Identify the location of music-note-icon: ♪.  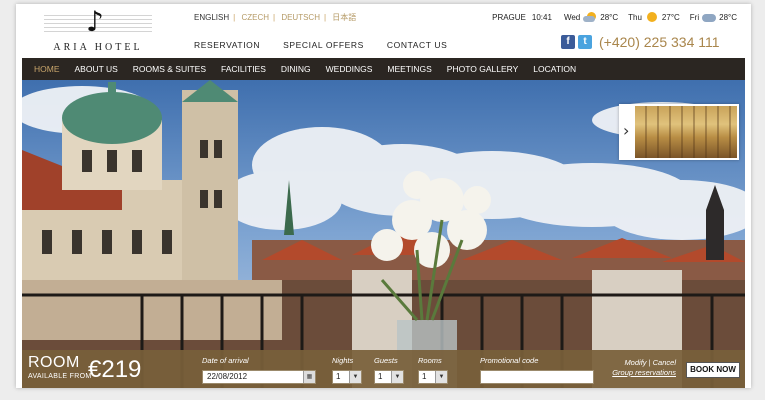
(95, 21).